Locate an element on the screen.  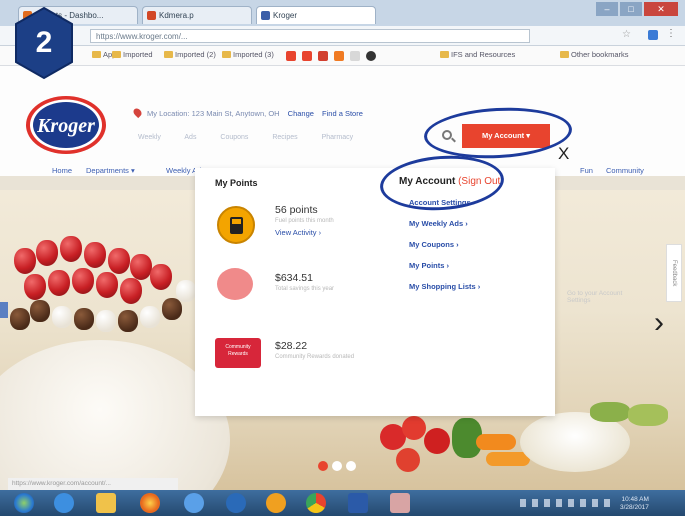
chrome-icon is located at coordinates (316, 503).